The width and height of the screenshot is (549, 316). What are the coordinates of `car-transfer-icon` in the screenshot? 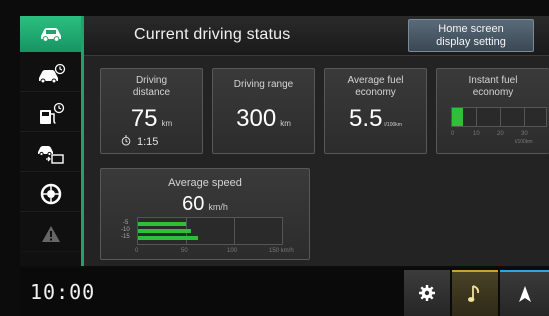 It's located at (51, 154).